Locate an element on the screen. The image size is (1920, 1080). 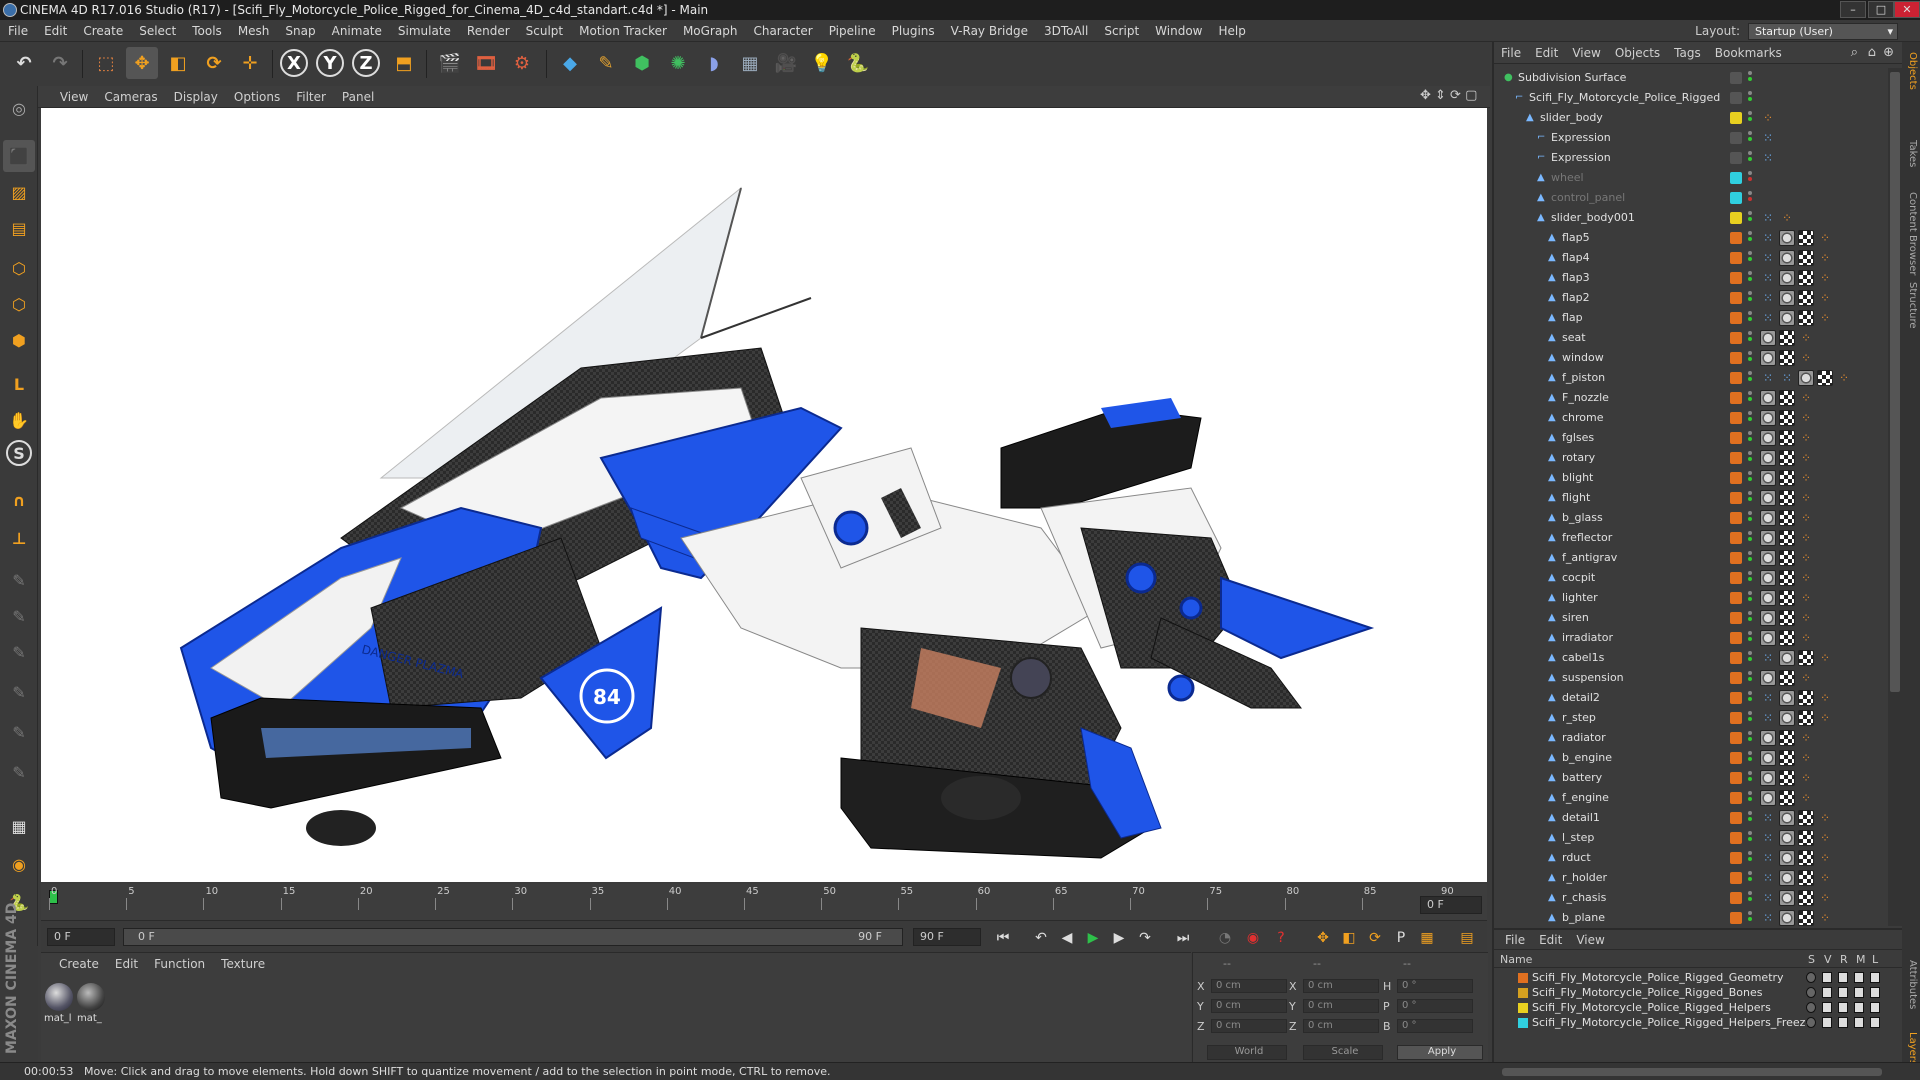
object-name: F_nozzle is located at coordinates (1585, 398).